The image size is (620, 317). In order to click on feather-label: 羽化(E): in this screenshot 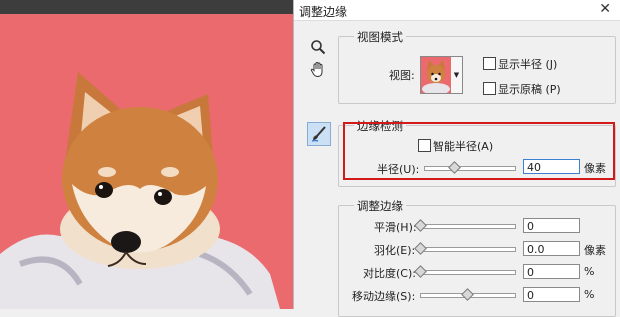, I will do `click(395, 250)`.